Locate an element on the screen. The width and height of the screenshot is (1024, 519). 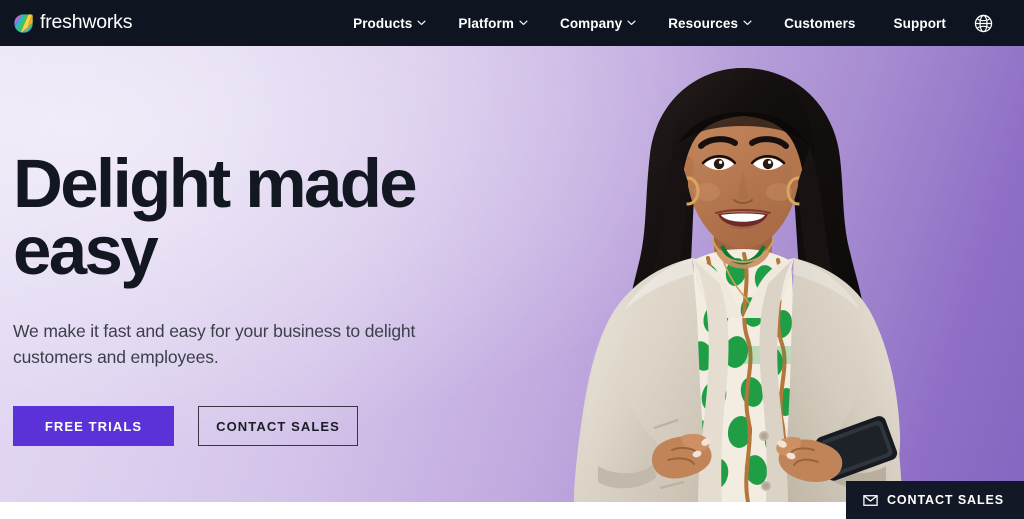
page-title: Delight made easy is located at coordinates (248, 217).